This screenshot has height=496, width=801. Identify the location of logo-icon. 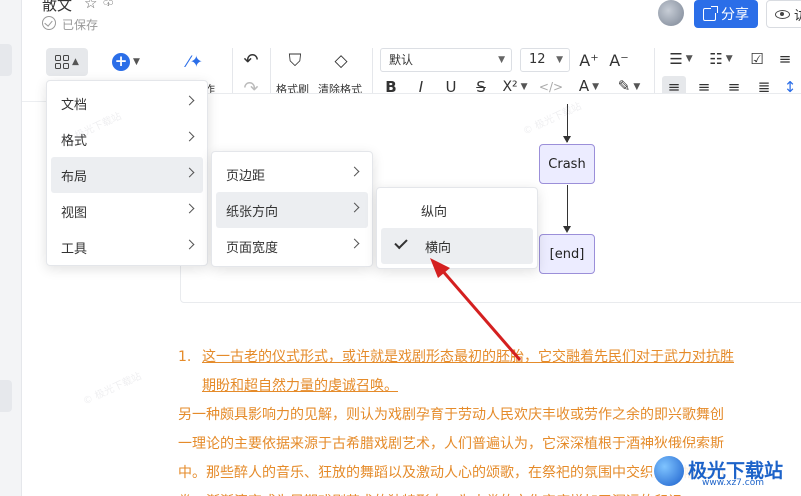
(669, 471).